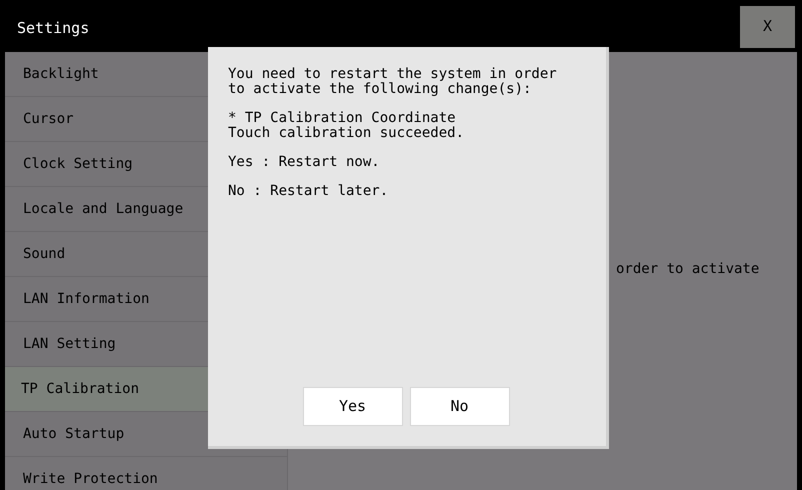 The height and width of the screenshot is (490, 802). Describe the element at coordinates (352, 406) in the screenshot. I see `dialog-button: Yes` at that location.